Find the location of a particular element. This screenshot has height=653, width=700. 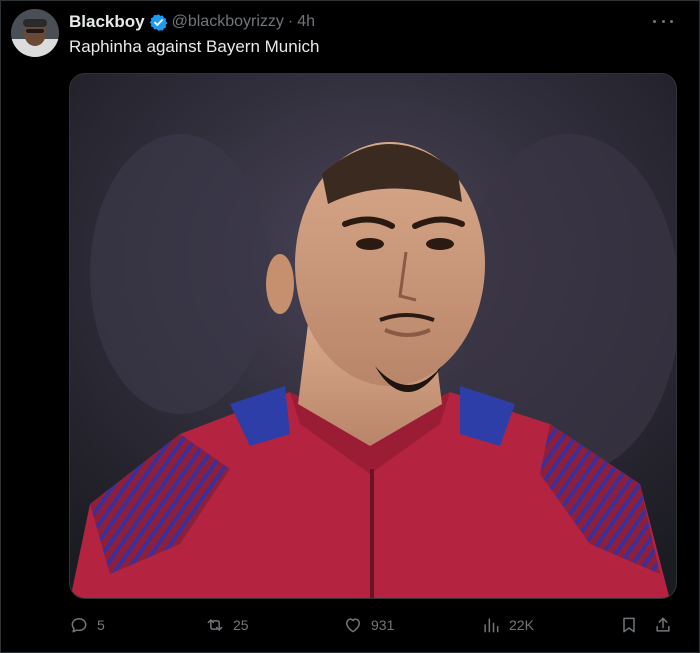

heart-icon is located at coordinates (353, 625).